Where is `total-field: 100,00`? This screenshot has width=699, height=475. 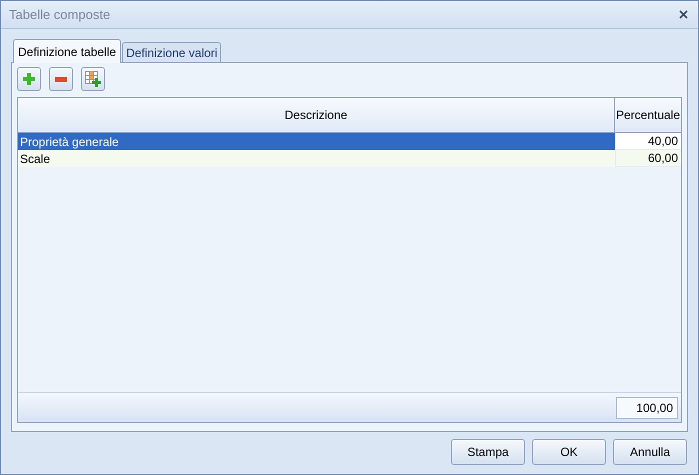
total-field: 100,00 is located at coordinates (647, 407).